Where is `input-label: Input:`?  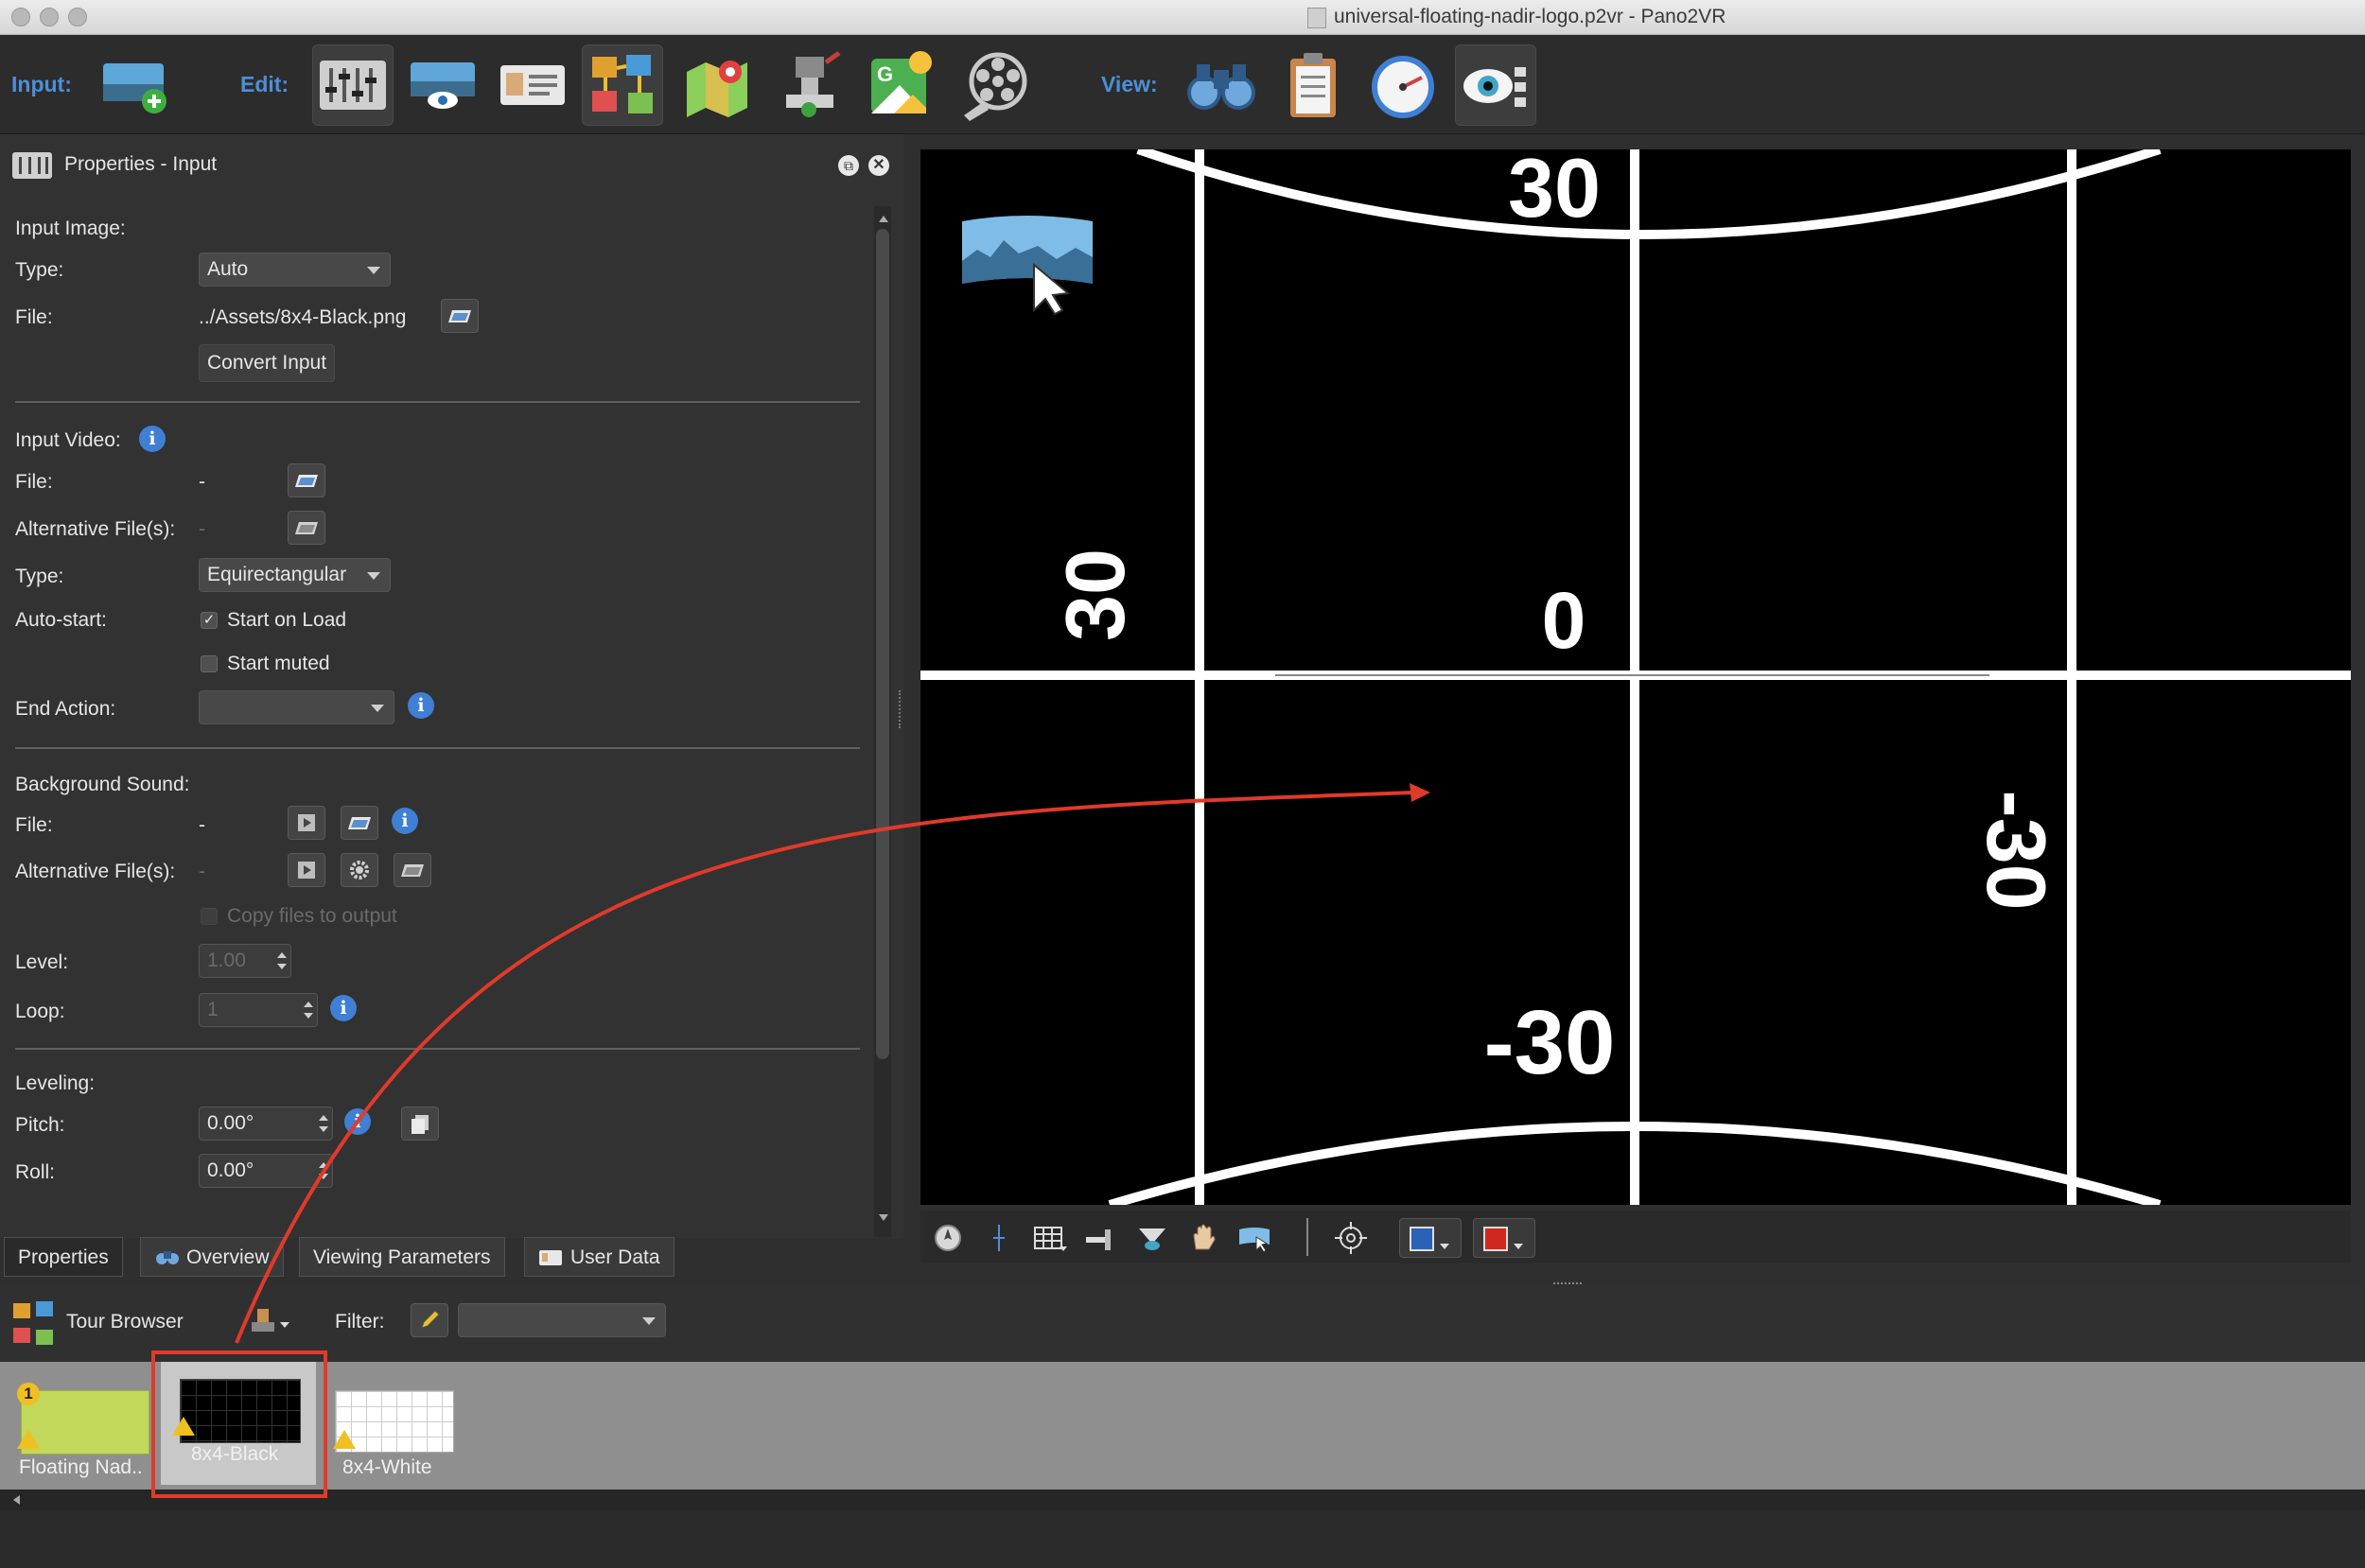
input-label: Input: is located at coordinates (41, 84).